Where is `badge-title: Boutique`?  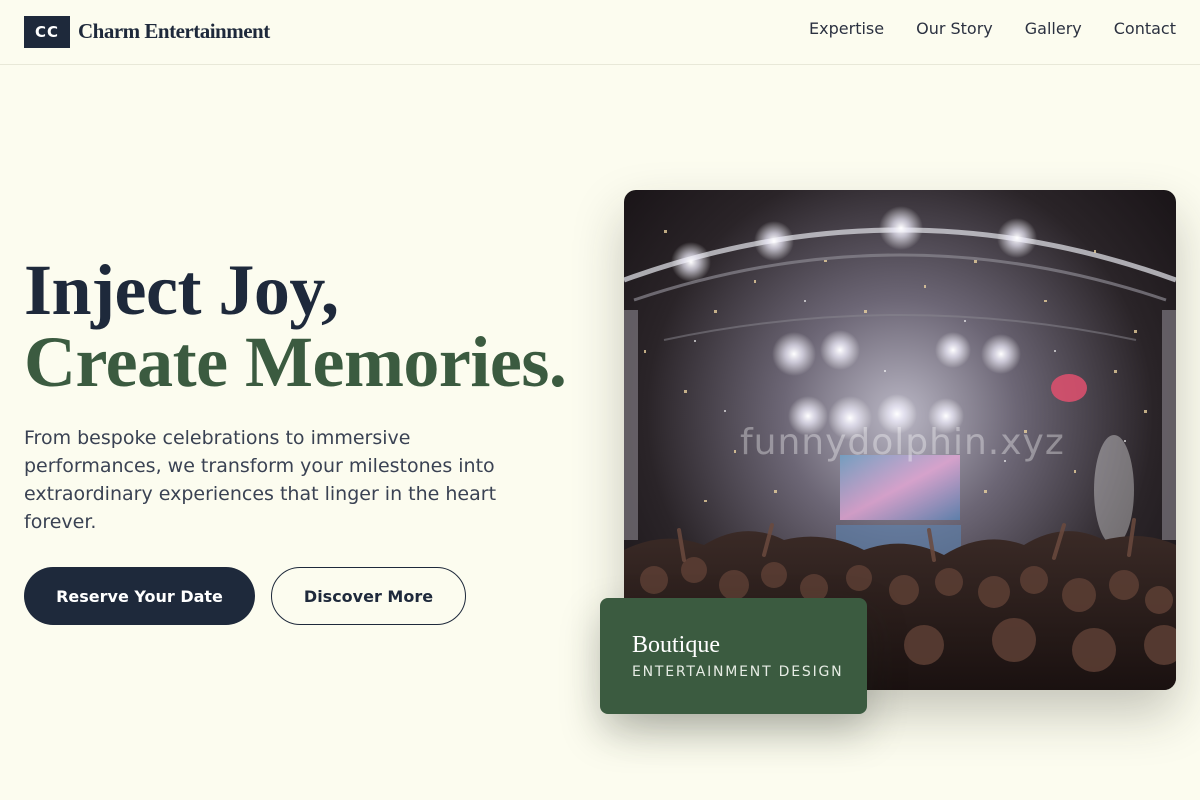
badge-title: Boutique is located at coordinates (676, 645).